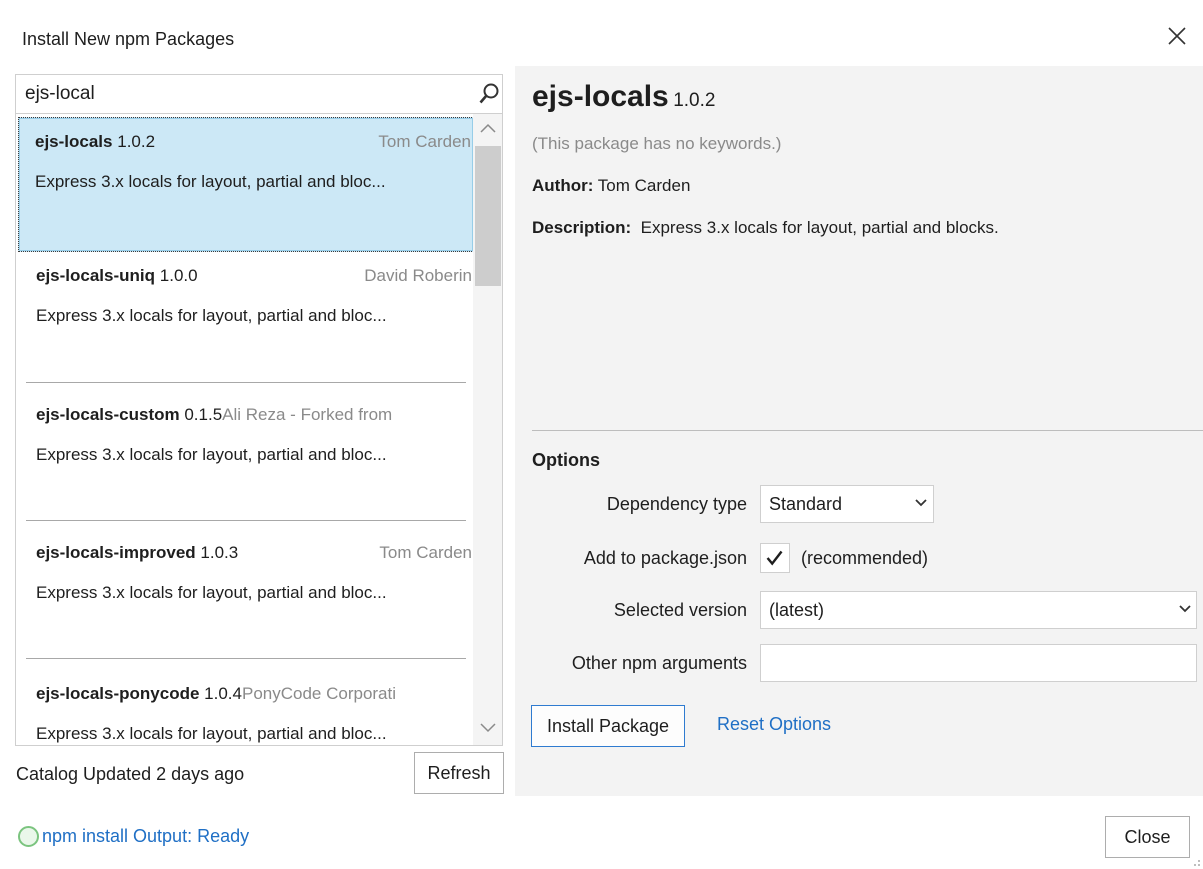  Describe the element at coordinates (566, 460) in the screenshot. I see `options-heading: Options` at that location.